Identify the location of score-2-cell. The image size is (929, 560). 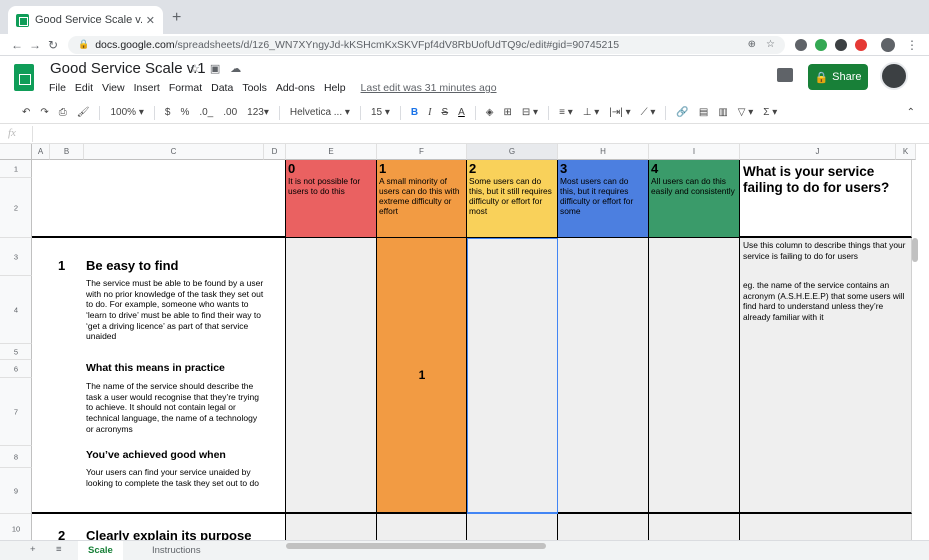
(512, 527).